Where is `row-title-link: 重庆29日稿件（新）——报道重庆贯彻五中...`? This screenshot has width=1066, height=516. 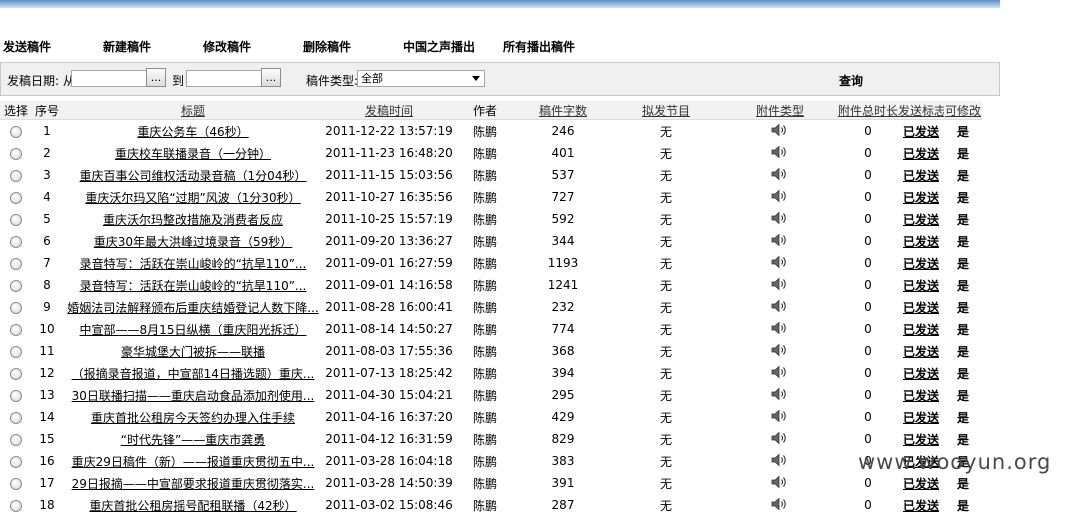
row-title-link: 重庆29日稿件（新）——报道重庆贯彻五中... is located at coordinates (193, 462).